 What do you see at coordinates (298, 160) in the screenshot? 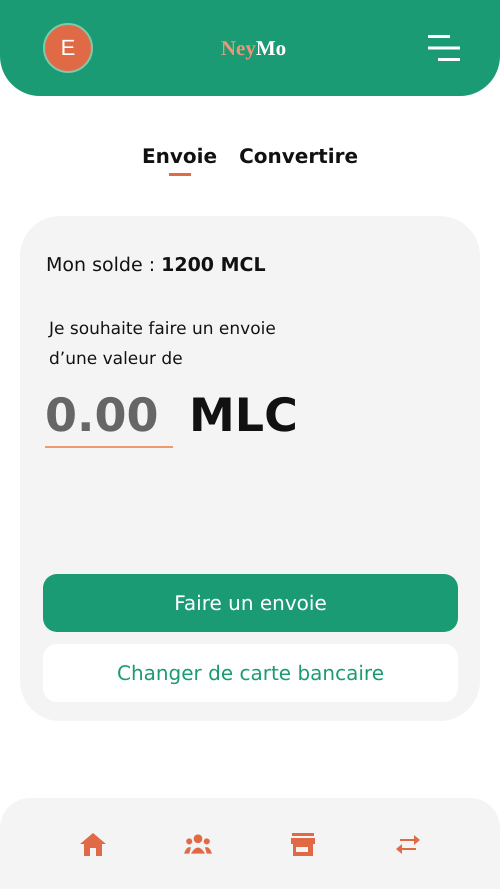
I see `tab: Convertire` at bounding box center [298, 160].